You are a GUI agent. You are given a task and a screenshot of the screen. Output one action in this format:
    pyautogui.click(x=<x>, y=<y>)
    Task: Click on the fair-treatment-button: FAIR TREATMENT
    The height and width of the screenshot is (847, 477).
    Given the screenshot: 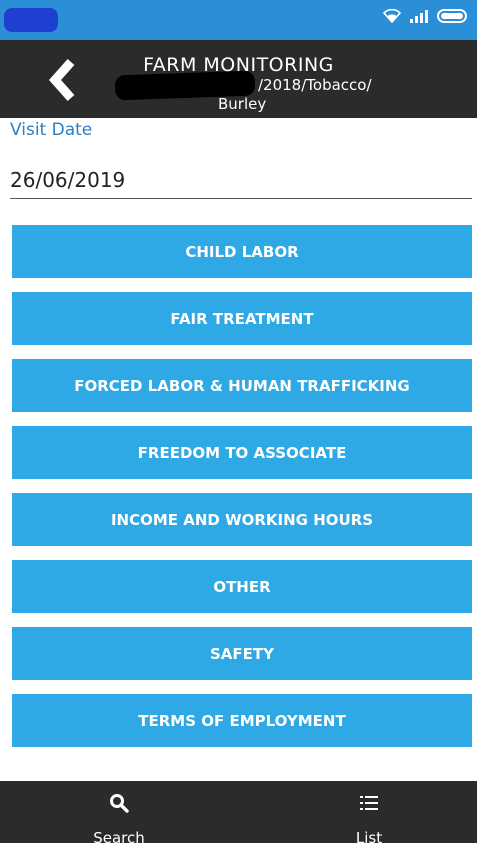 What is the action you would take?
    pyautogui.click(x=242, y=318)
    